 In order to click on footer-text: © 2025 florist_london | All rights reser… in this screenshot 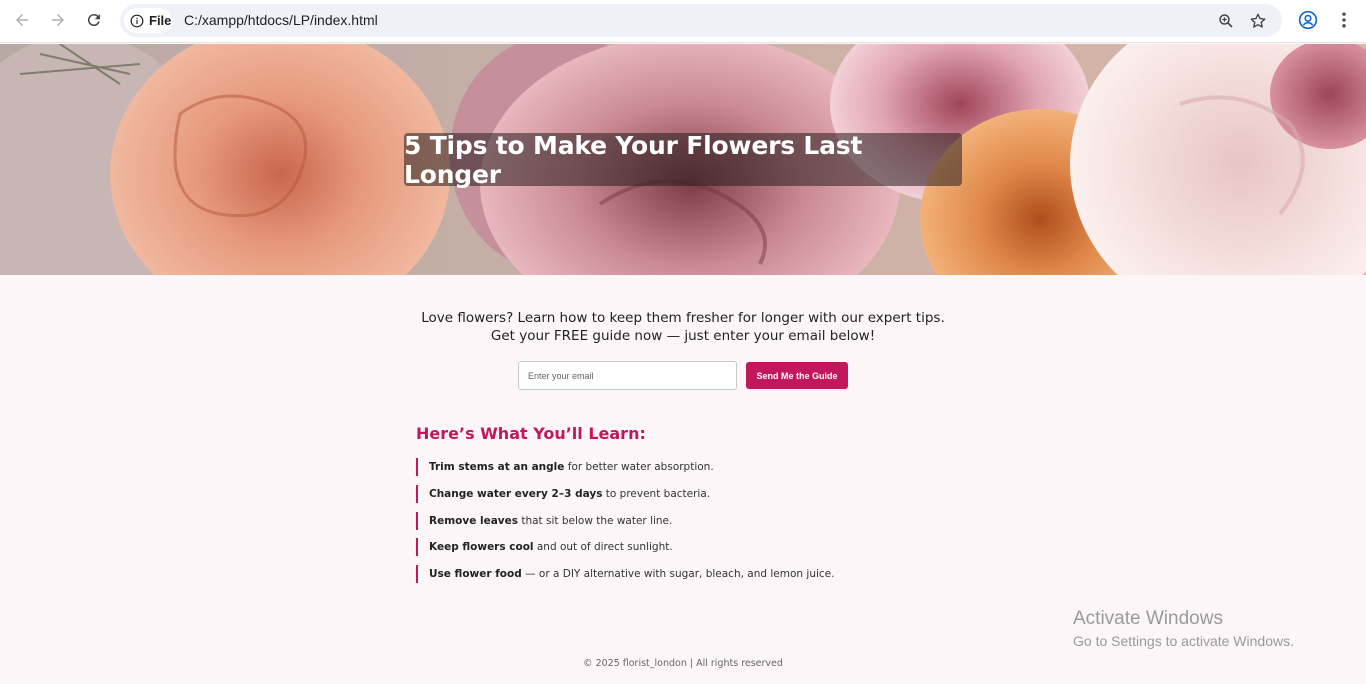, I will do `click(683, 663)`.